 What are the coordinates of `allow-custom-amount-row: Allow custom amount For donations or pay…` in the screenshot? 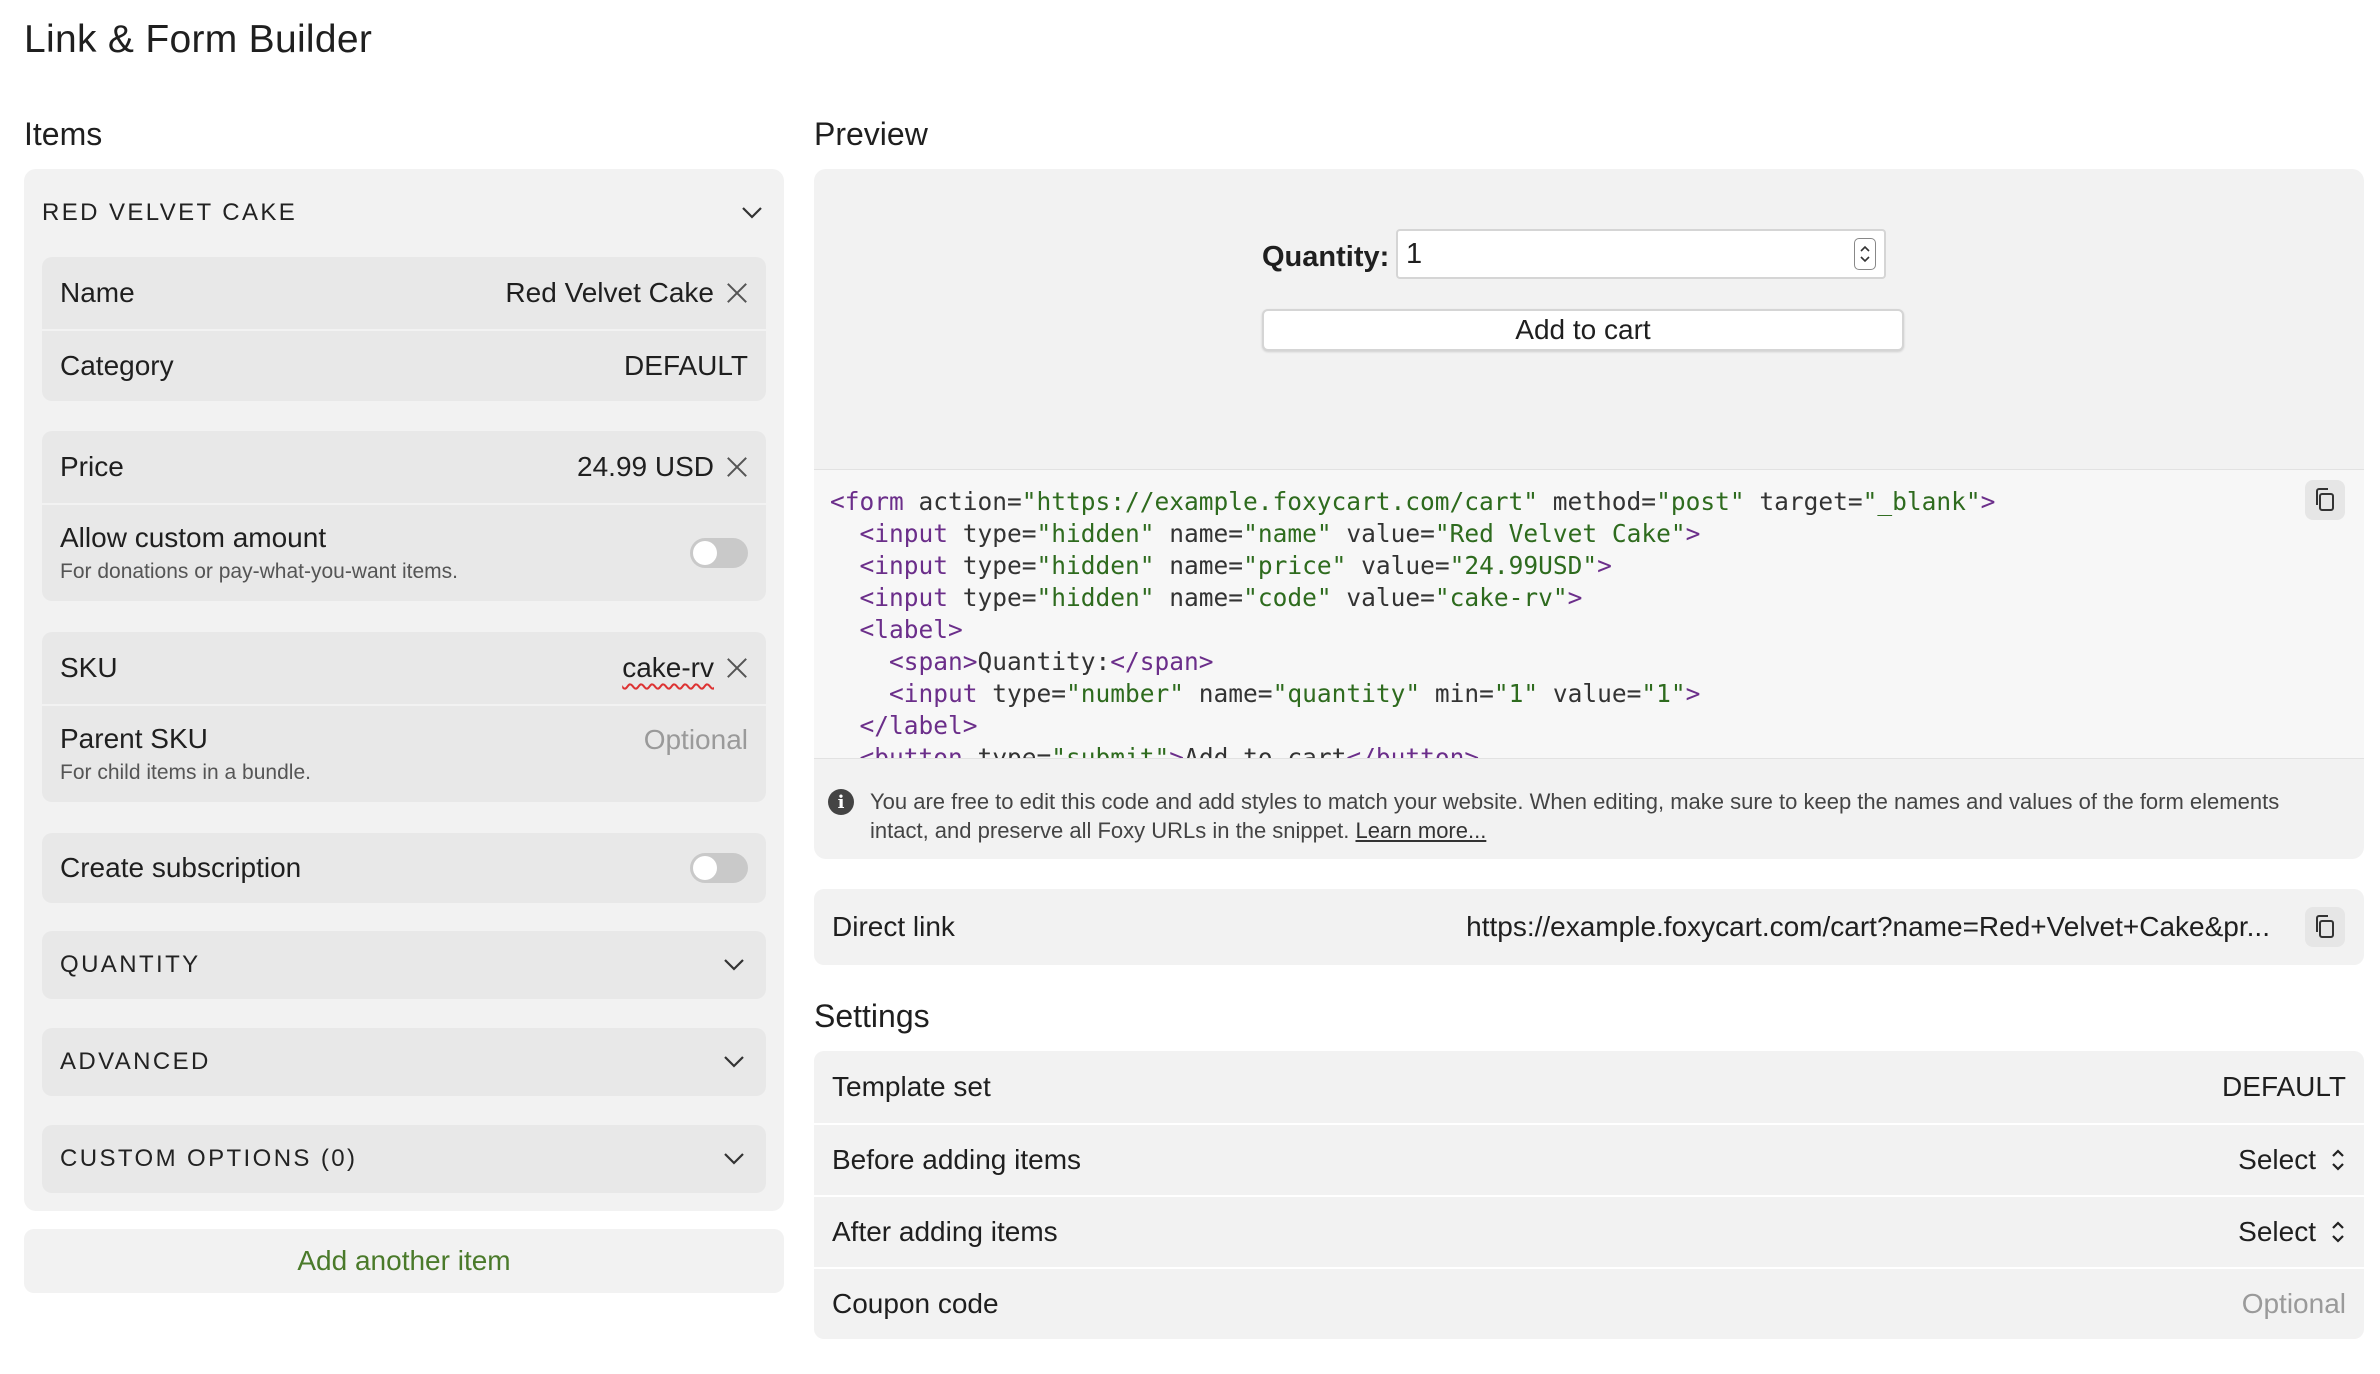 It's located at (404, 552).